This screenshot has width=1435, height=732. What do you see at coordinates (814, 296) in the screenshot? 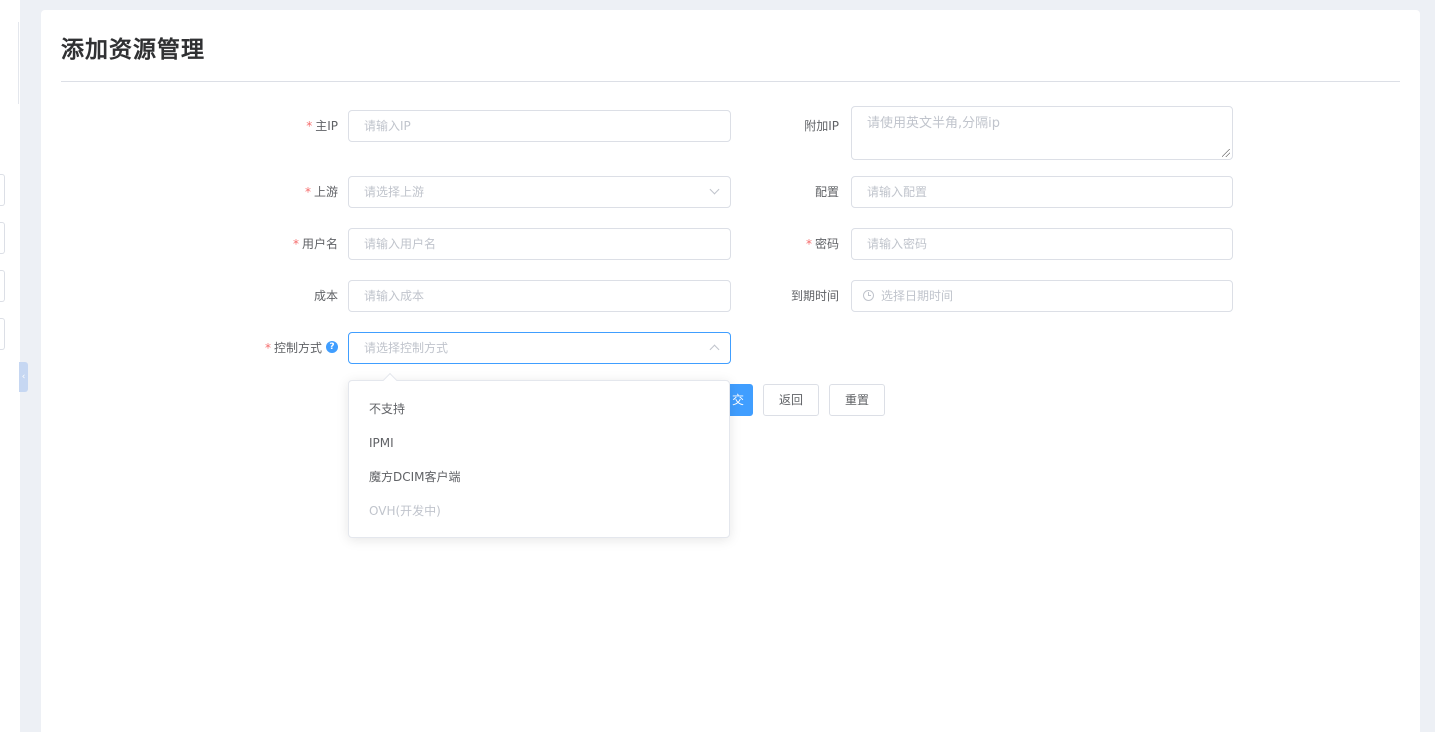
I see `expire-time-label: 到期时间` at bounding box center [814, 296].